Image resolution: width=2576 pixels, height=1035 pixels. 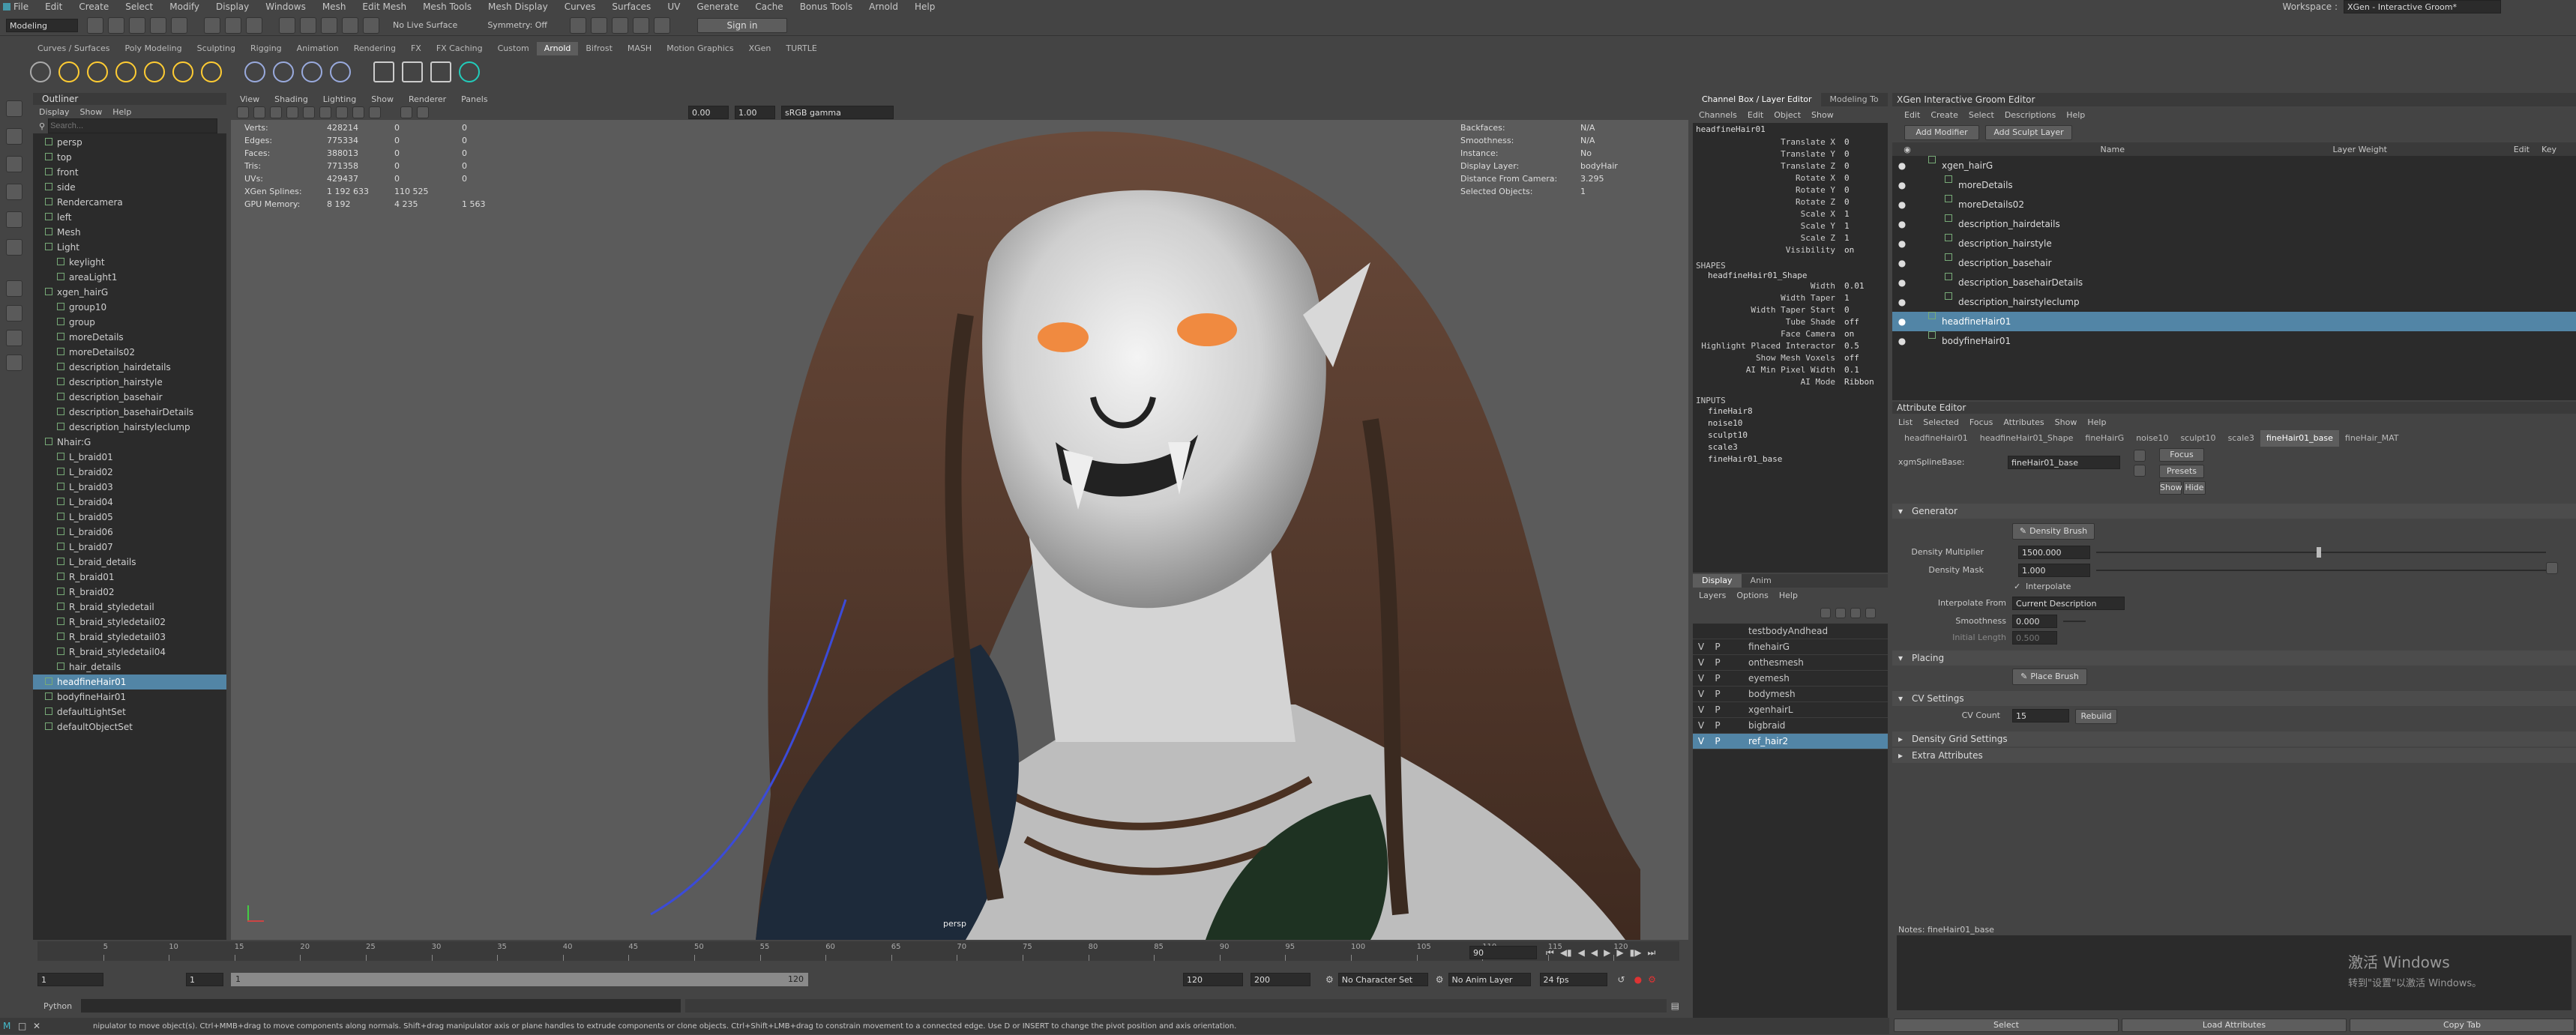 I want to click on outliner-item: R_braid02, so click(x=129, y=592).